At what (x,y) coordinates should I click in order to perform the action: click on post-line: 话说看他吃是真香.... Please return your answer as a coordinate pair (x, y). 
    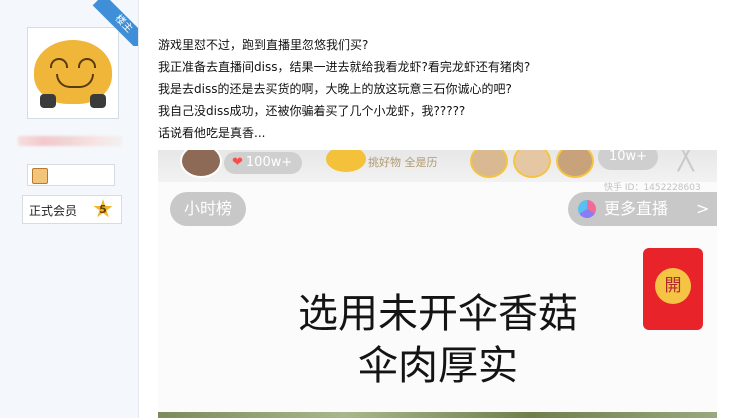
    Looking at the image, I should click on (212, 133).